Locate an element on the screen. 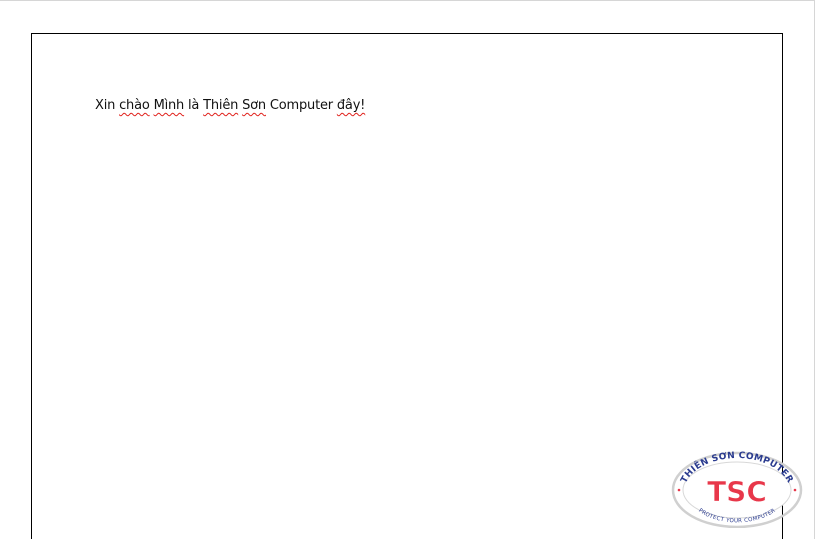 Image resolution: width=815 pixels, height=539 pixels. body-word-misspelled: Thiên is located at coordinates (220, 105).